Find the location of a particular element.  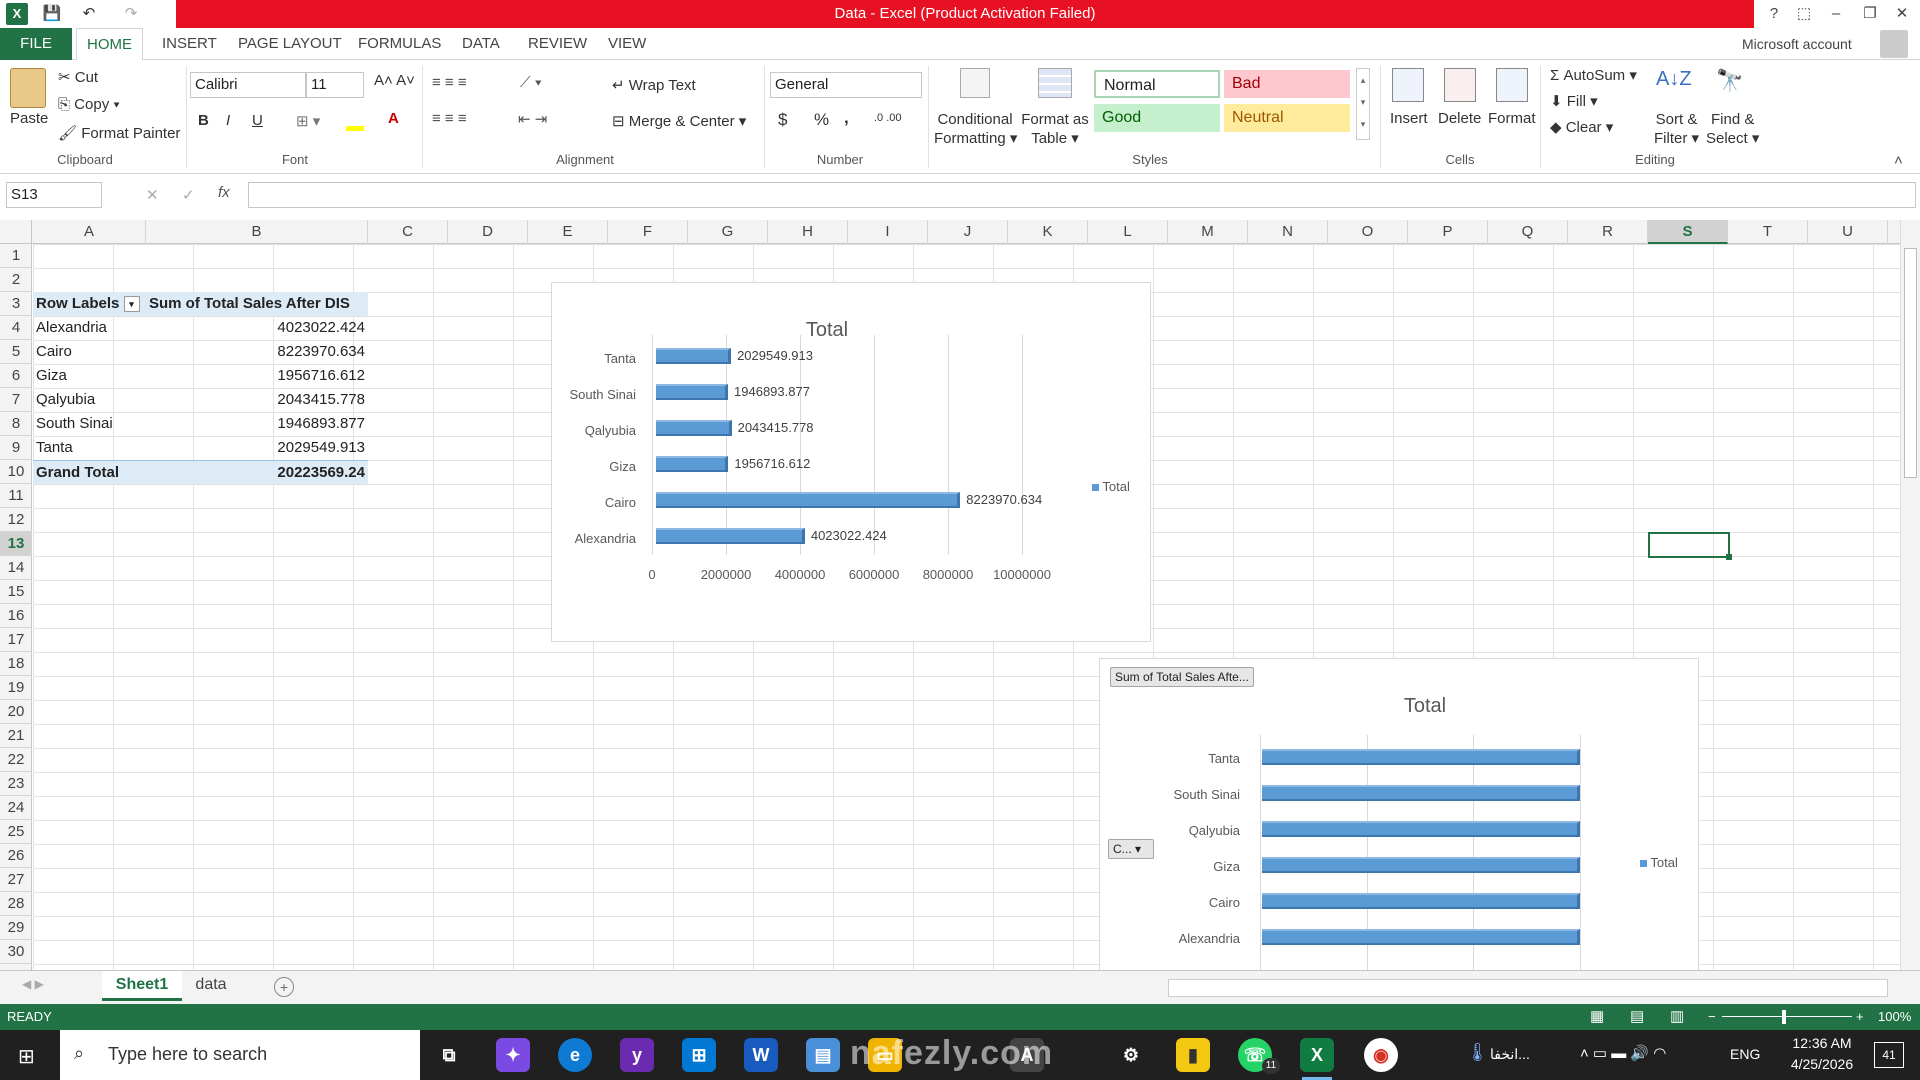

zoom-in-icon: + is located at coordinates (1860, 1017).